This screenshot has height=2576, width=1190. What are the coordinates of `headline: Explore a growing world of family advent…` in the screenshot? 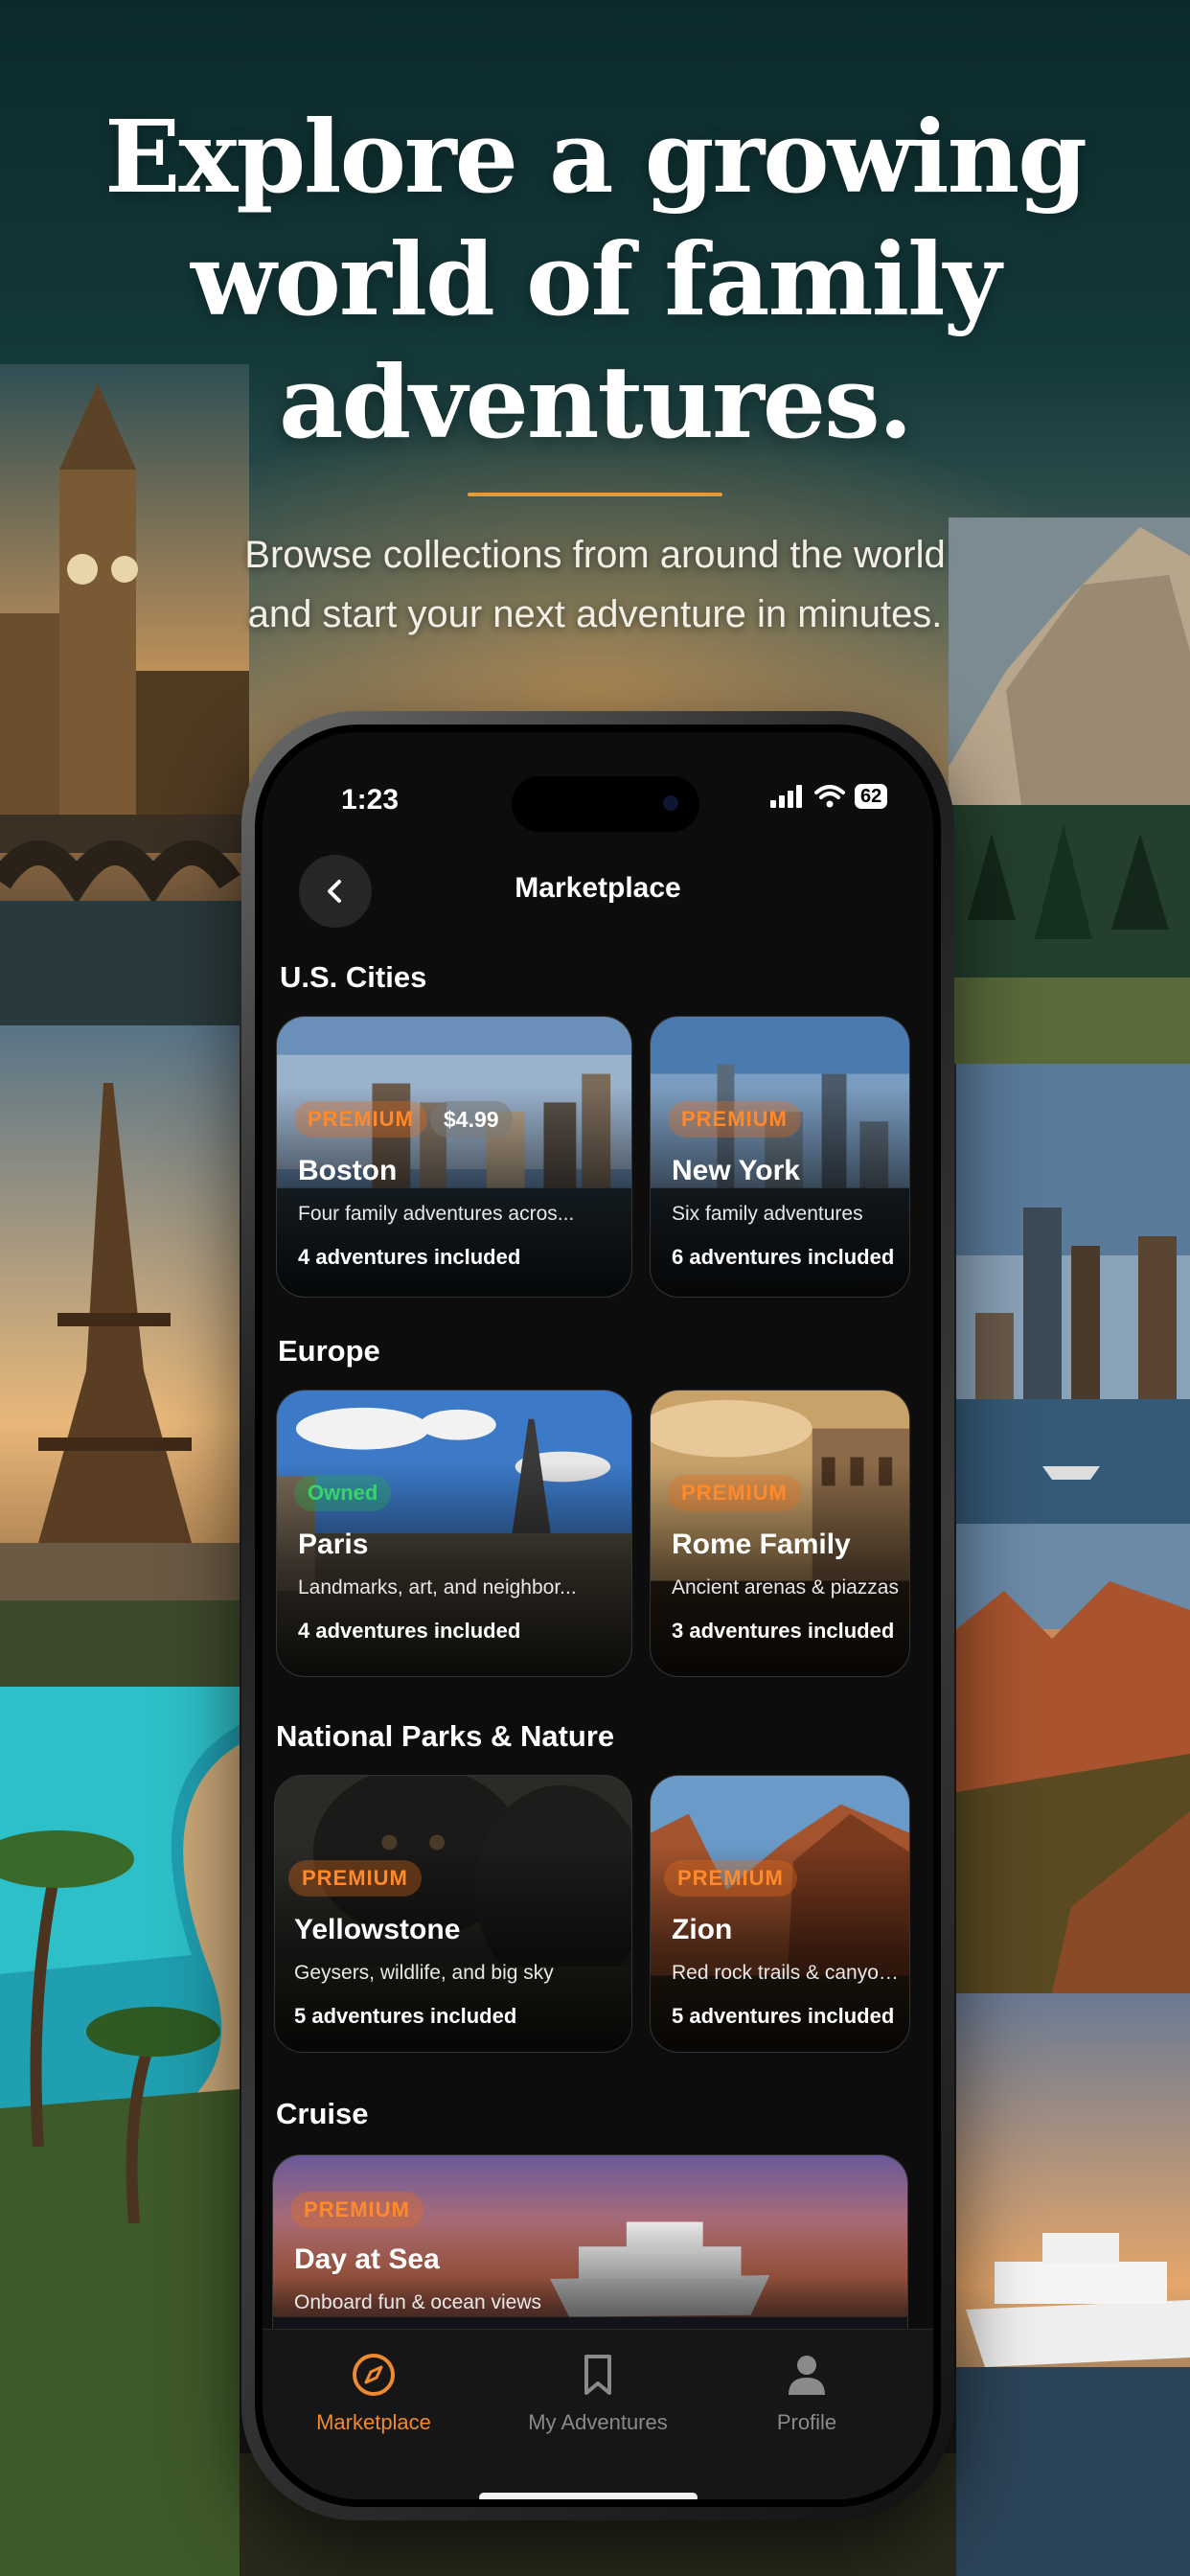 It's located at (595, 280).